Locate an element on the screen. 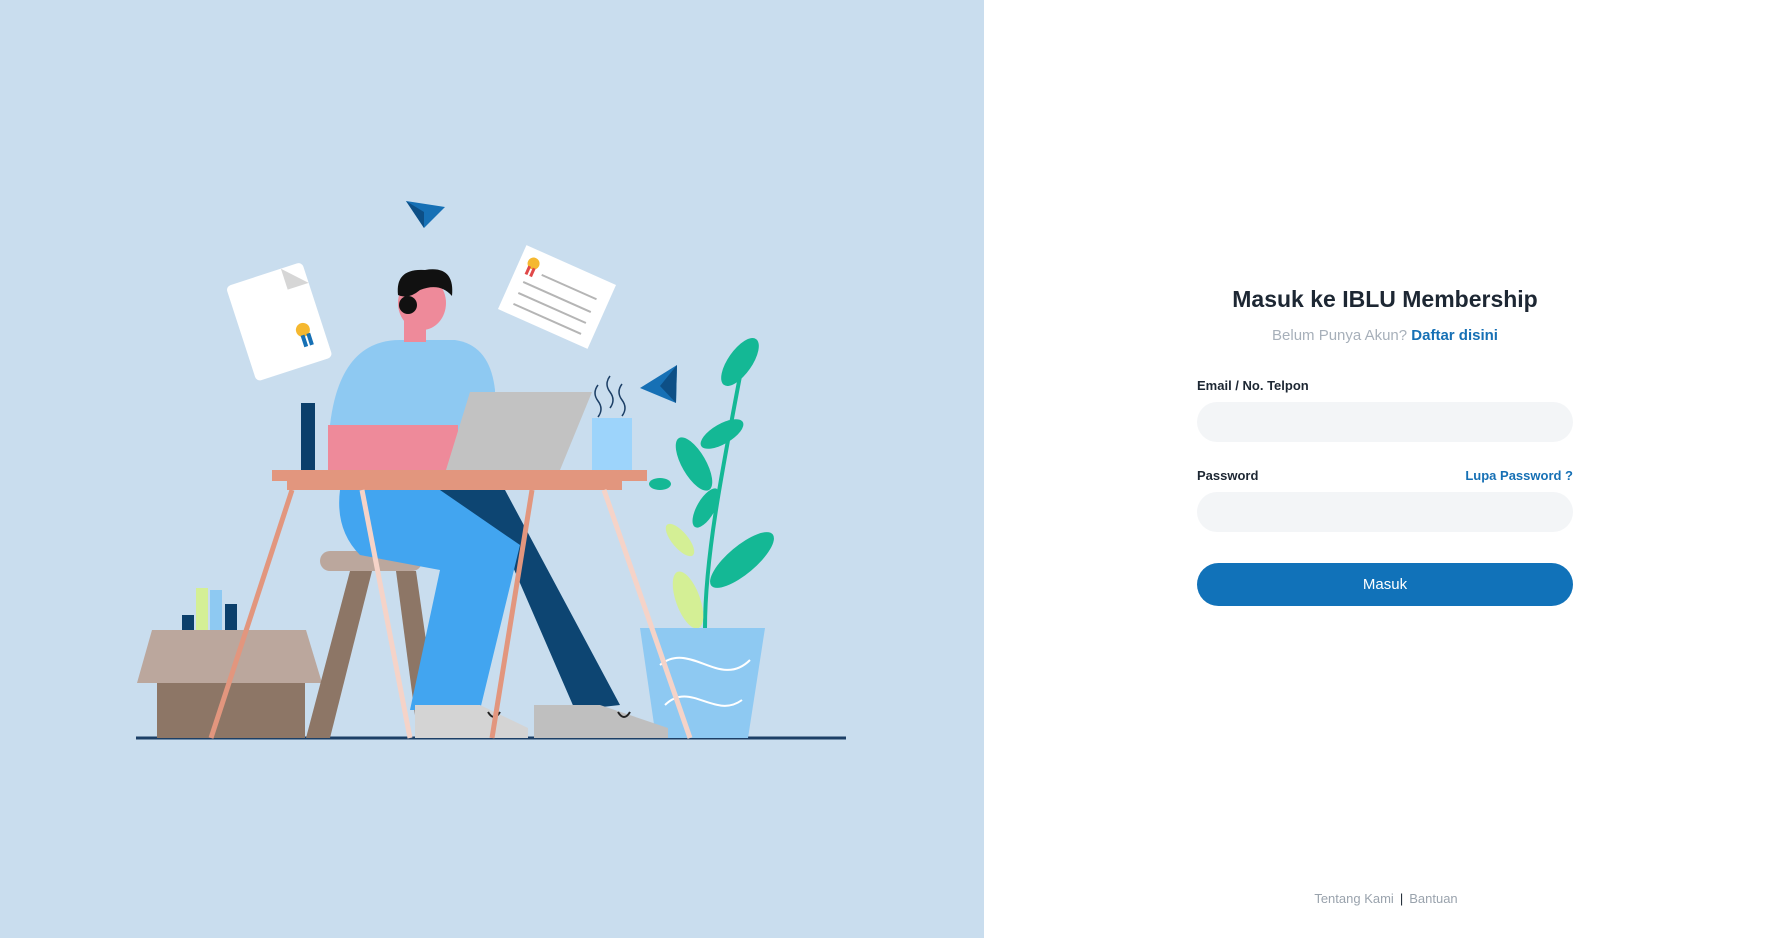 Image resolution: width=1788 pixels, height=938 pixels. signup-prompt-text: Belum Punya Akun? is located at coordinates (1340, 335).